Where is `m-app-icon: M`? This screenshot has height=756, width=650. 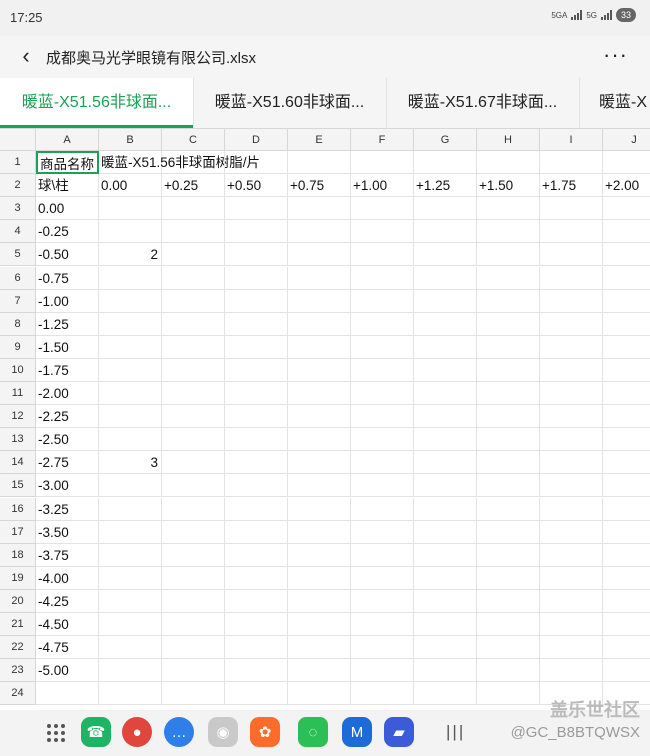 m-app-icon: M is located at coordinates (357, 732).